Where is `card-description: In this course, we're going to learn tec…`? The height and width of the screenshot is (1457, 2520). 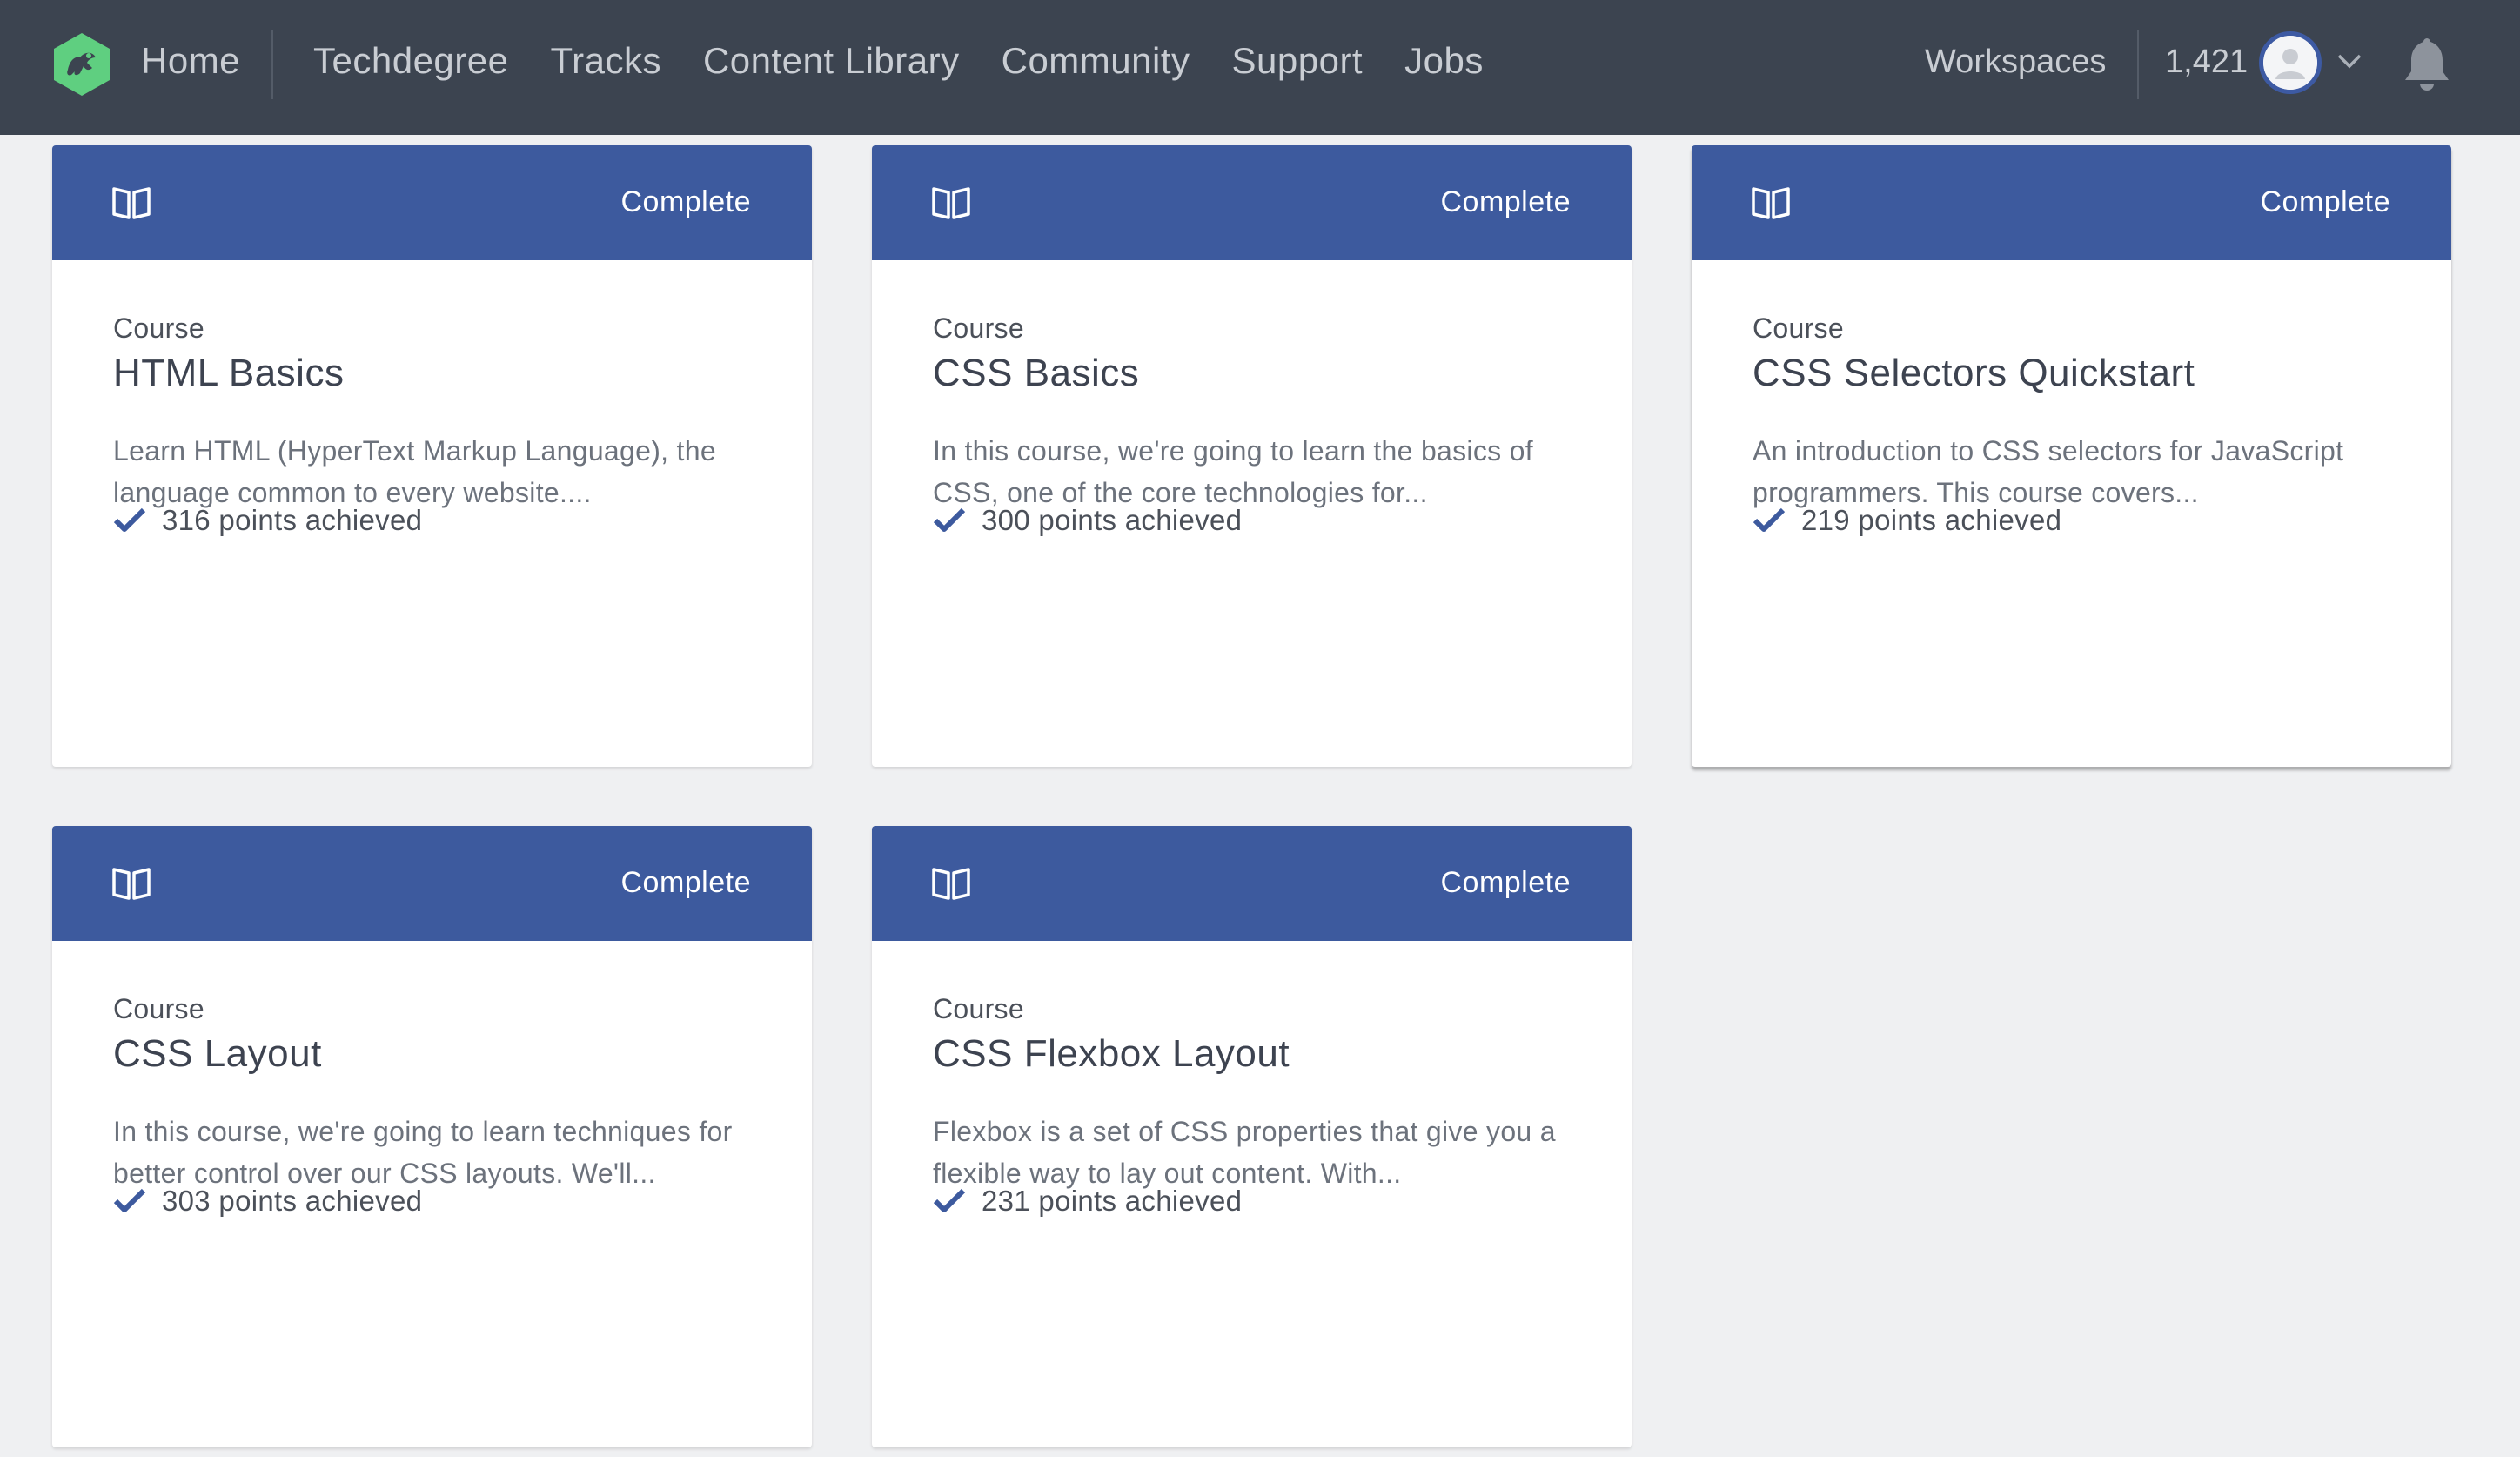 card-description: In this course, we're going to learn tec… is located at coordinates (423, 1152).